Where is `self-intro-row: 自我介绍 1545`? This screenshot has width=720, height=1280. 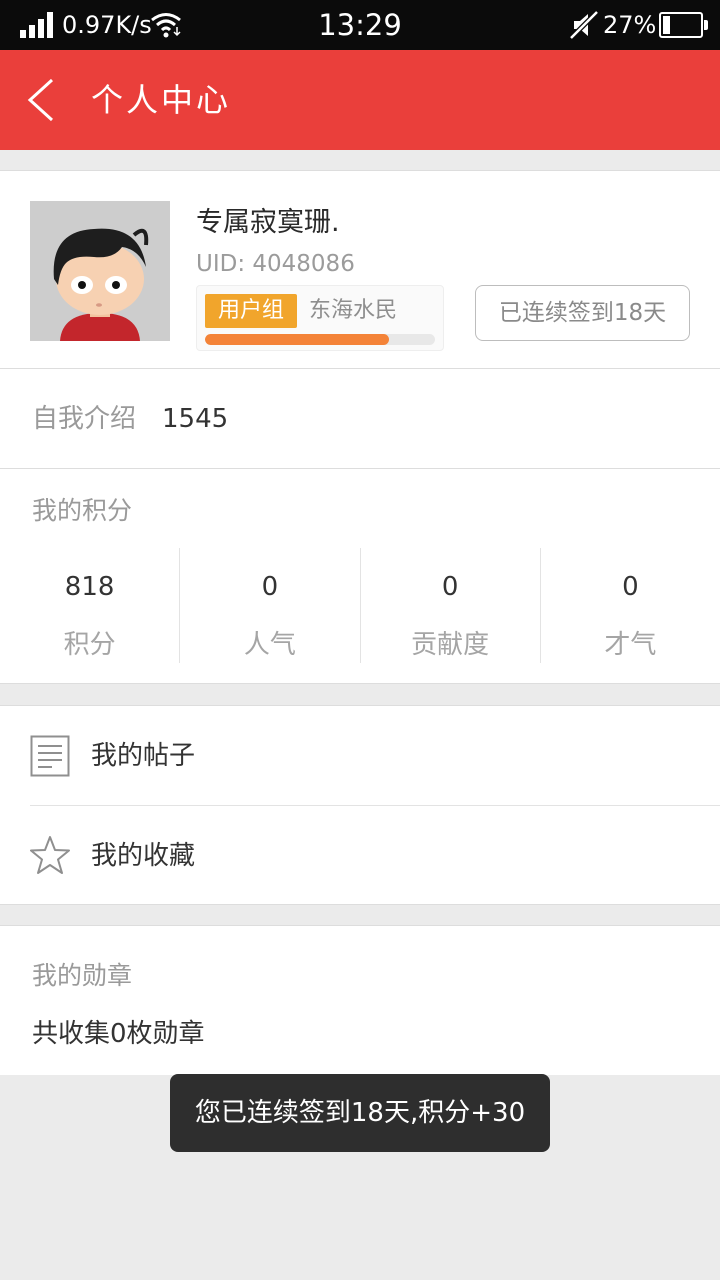
self-intro-row: 自我介绍 1545 is located at coordinates (360, 419).